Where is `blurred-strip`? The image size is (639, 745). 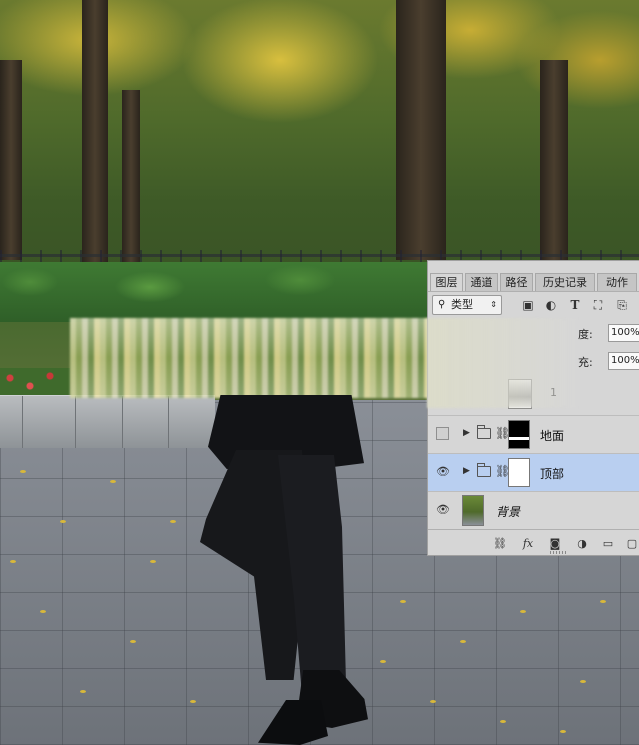
blurred-strip is located at coordinates (250, 358).